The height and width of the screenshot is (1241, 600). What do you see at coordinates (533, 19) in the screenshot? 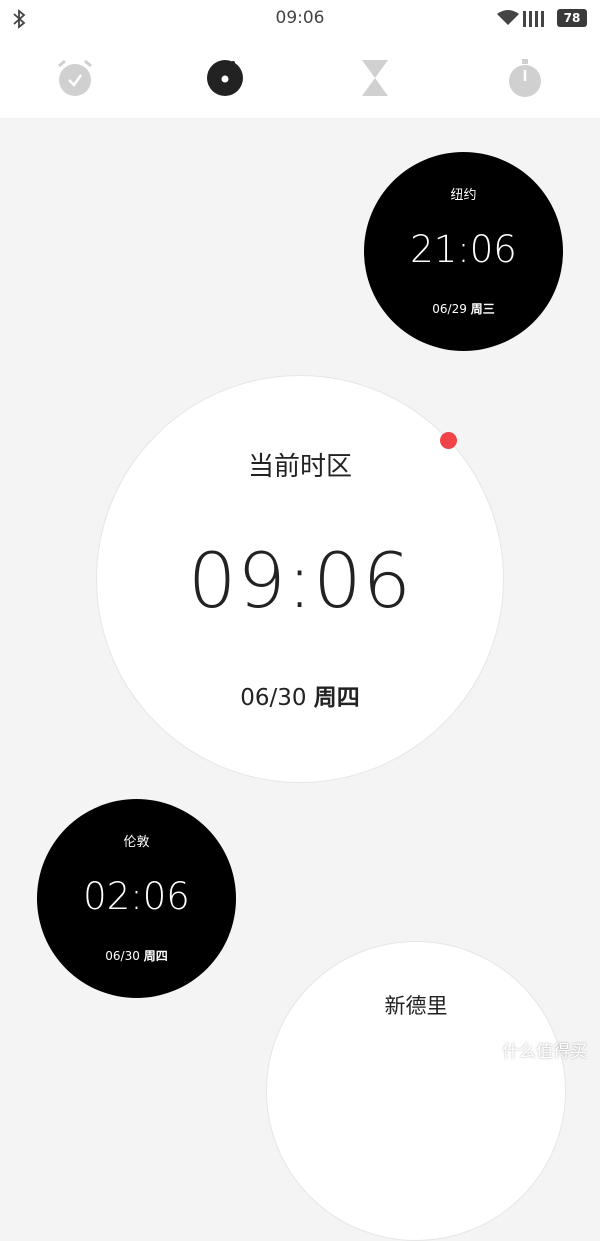
I see `signal-icon` at bounding box center [533, 19].